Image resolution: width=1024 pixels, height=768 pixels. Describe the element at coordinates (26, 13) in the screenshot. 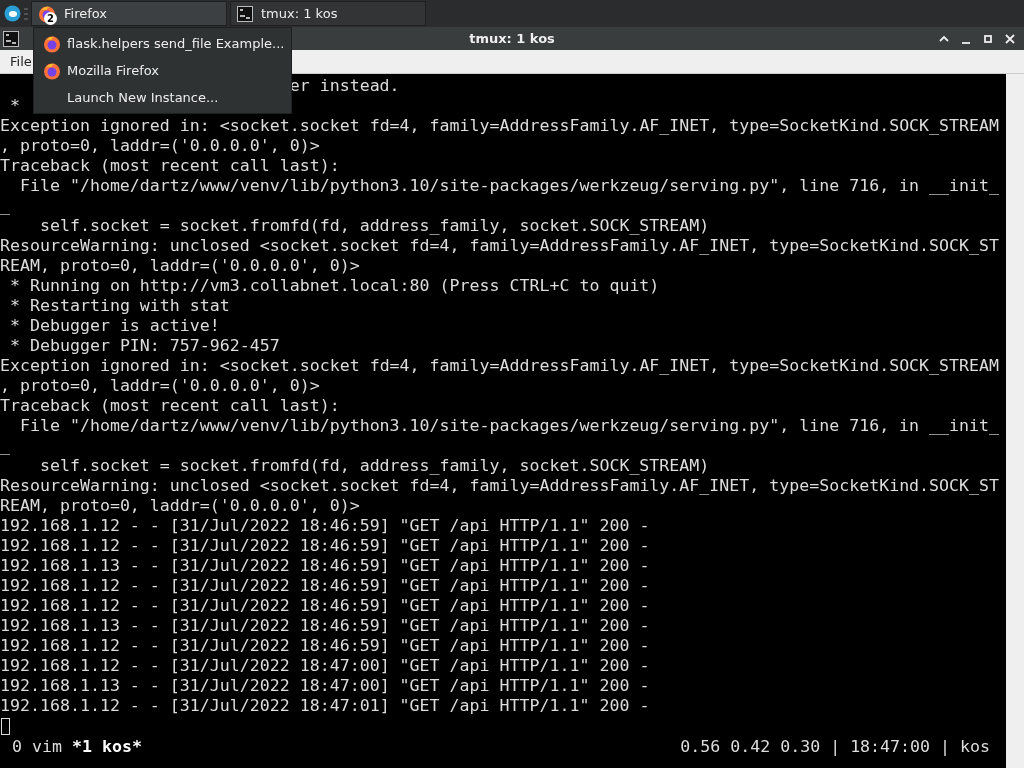

I see `grip-icon` at that location.